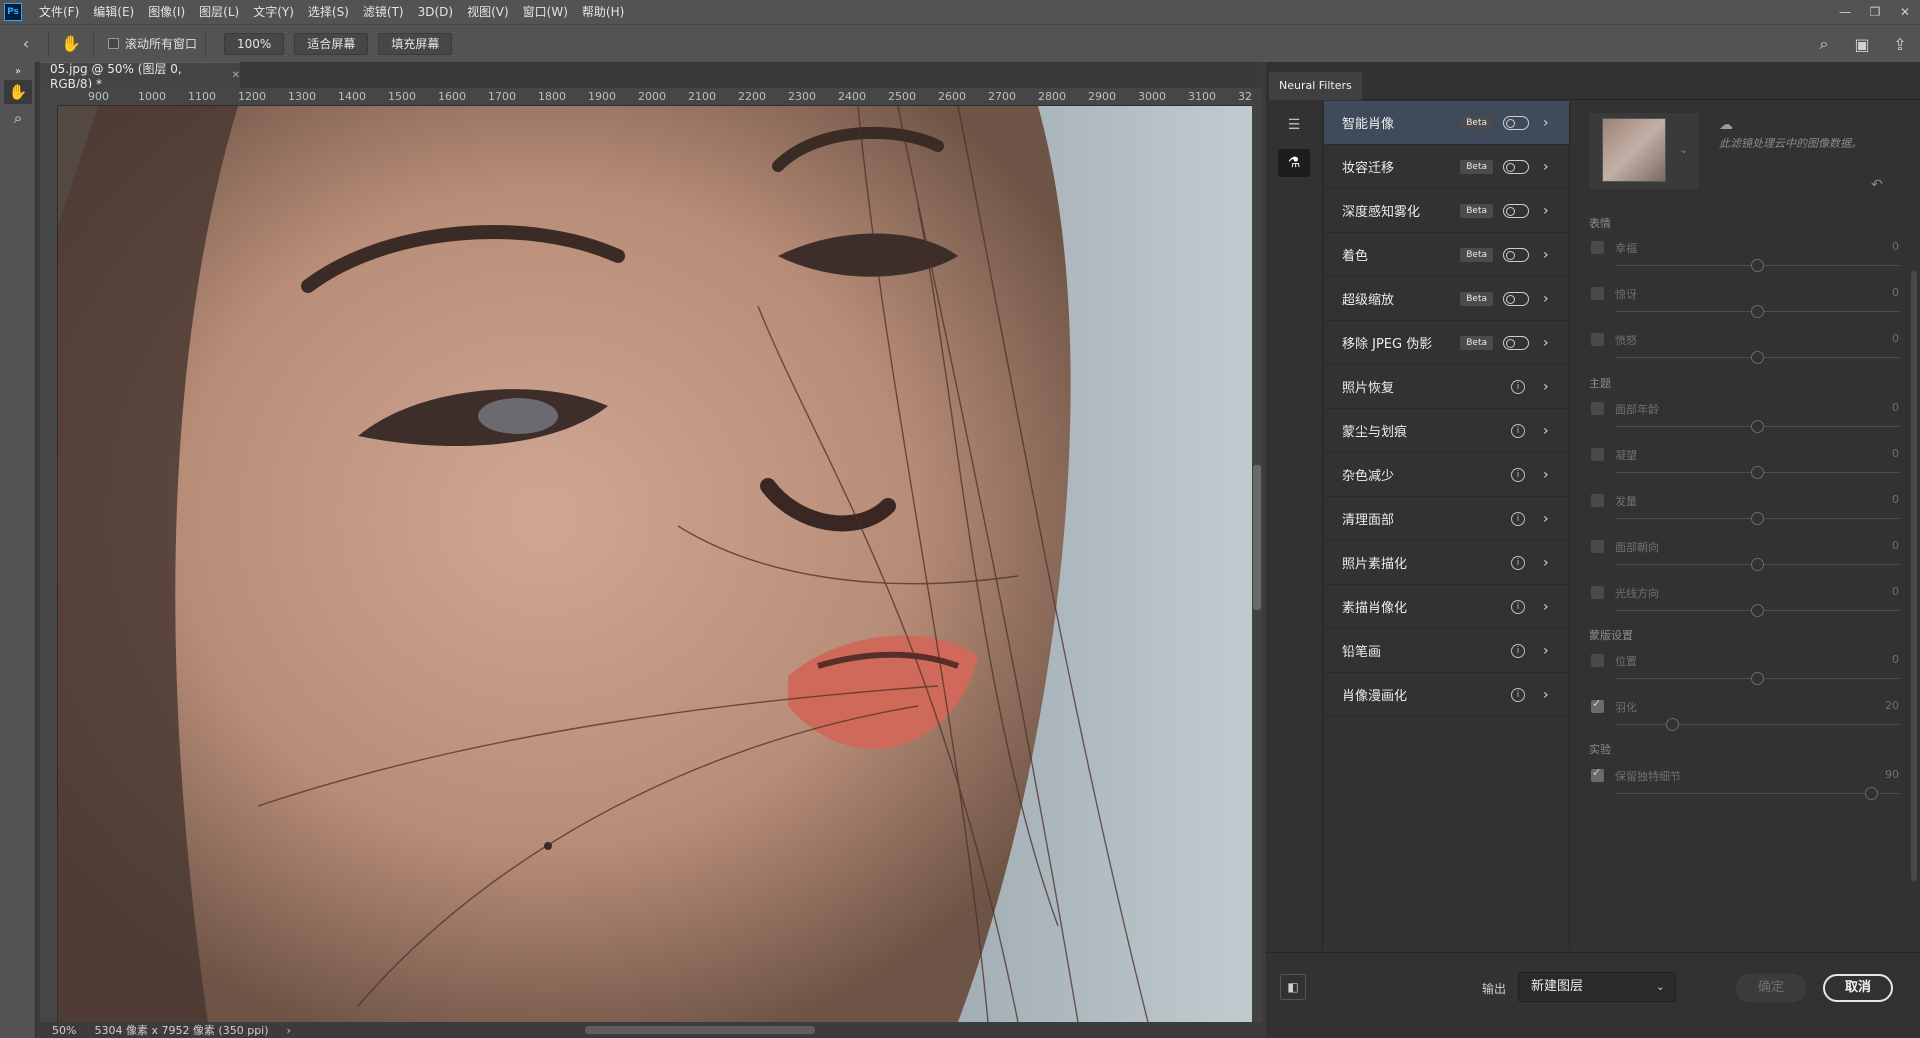 The width and height of the screenshot is (1920, 1038). I want to click on workspace-icon: ▣, so click(1862, 44).